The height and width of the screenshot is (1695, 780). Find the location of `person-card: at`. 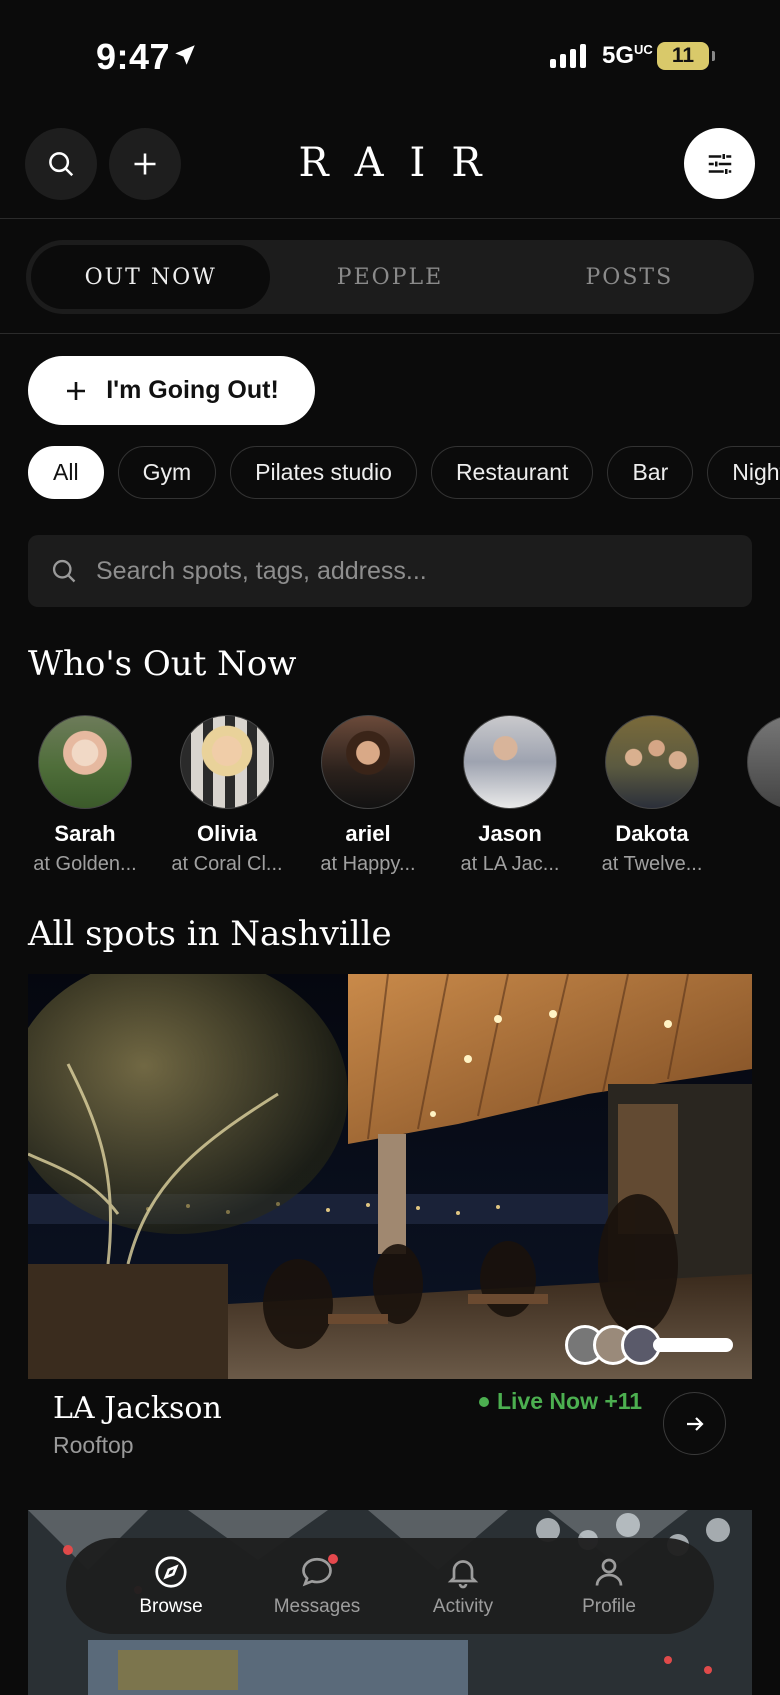

person-card: at is located at coordinates (752, 778).